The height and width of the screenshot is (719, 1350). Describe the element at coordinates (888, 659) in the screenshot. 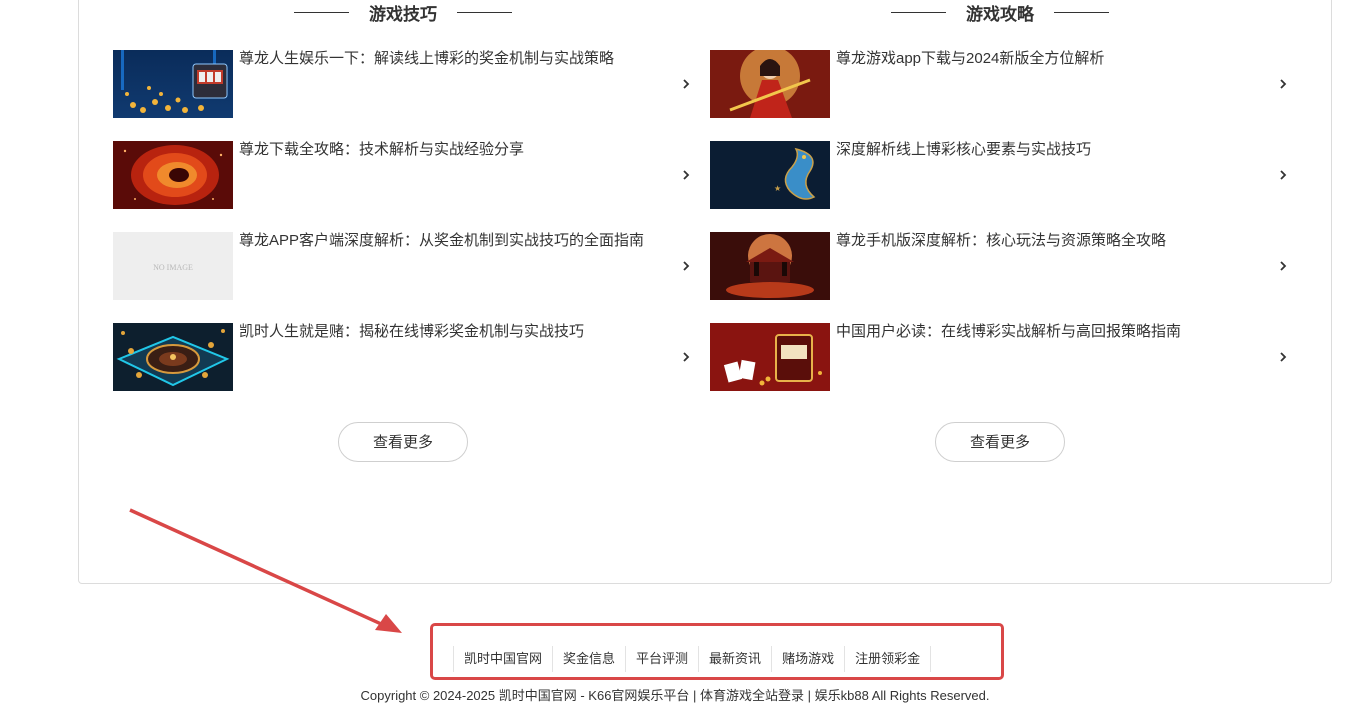

I see `footer-link-register-bonus: 注册领彩金` at that location.